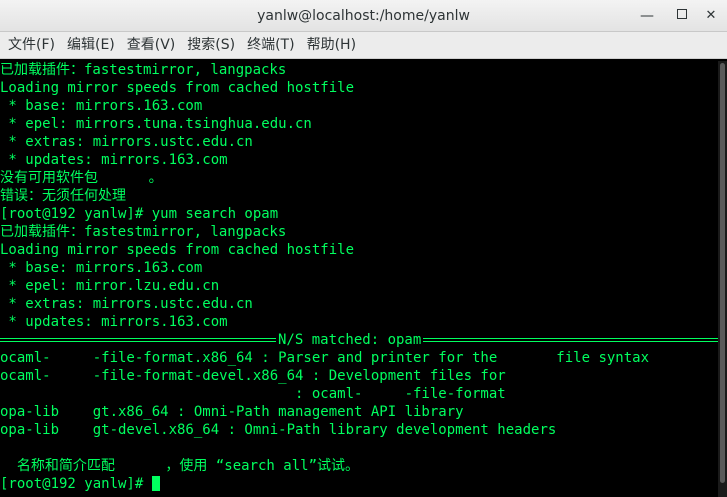 Image resolution: width=727 pixels, height=497 pixels. Describe the element at coordinates (682, 16) in the screenshot. I see `maximize-icon` at that location.